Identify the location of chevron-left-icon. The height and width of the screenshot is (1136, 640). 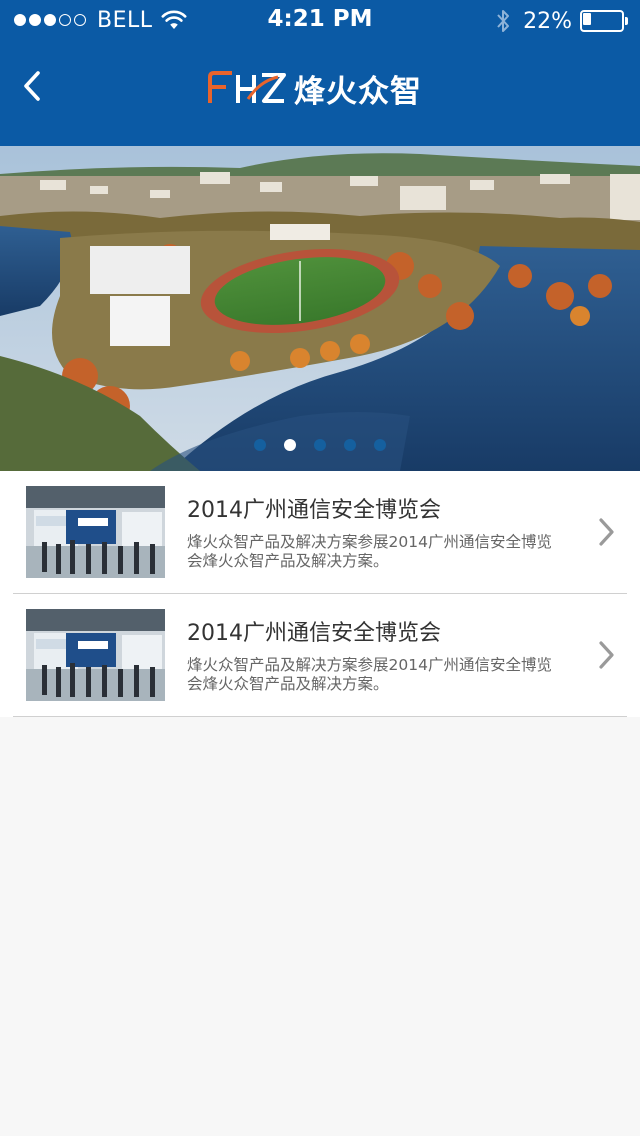
(32, 88).